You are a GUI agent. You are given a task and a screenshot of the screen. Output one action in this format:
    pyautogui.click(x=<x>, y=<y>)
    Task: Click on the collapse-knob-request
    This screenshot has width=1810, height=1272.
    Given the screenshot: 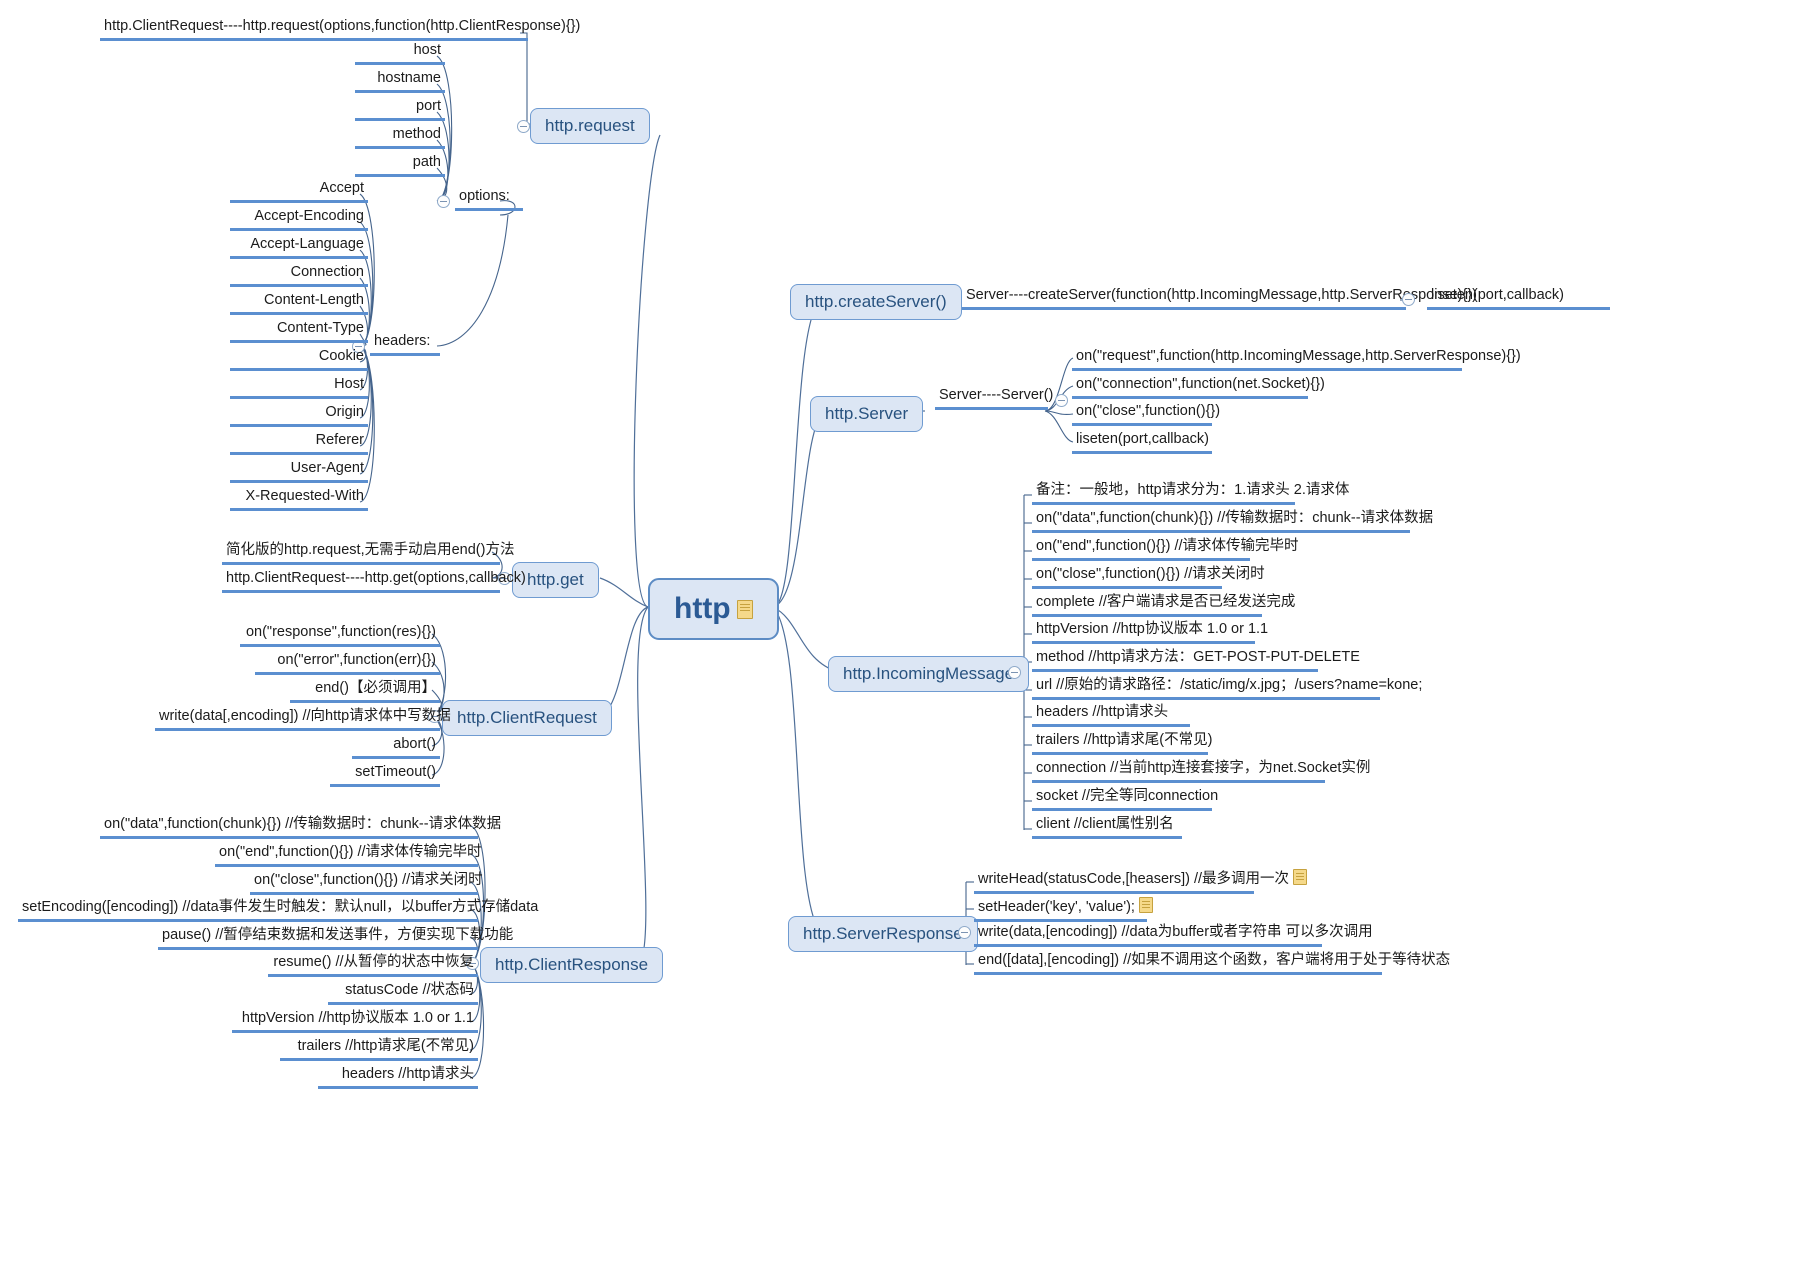 What is the action you would take?
    pyautogui.click(x=523, y=126)
    